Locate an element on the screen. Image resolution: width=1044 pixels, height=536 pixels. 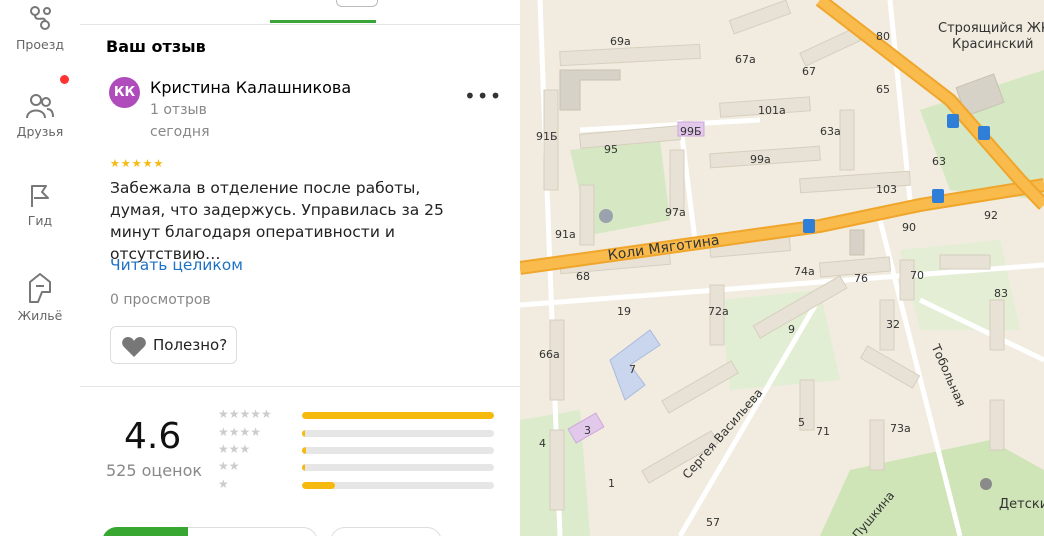
house-number: 67 is located at coordinates (809, 71).